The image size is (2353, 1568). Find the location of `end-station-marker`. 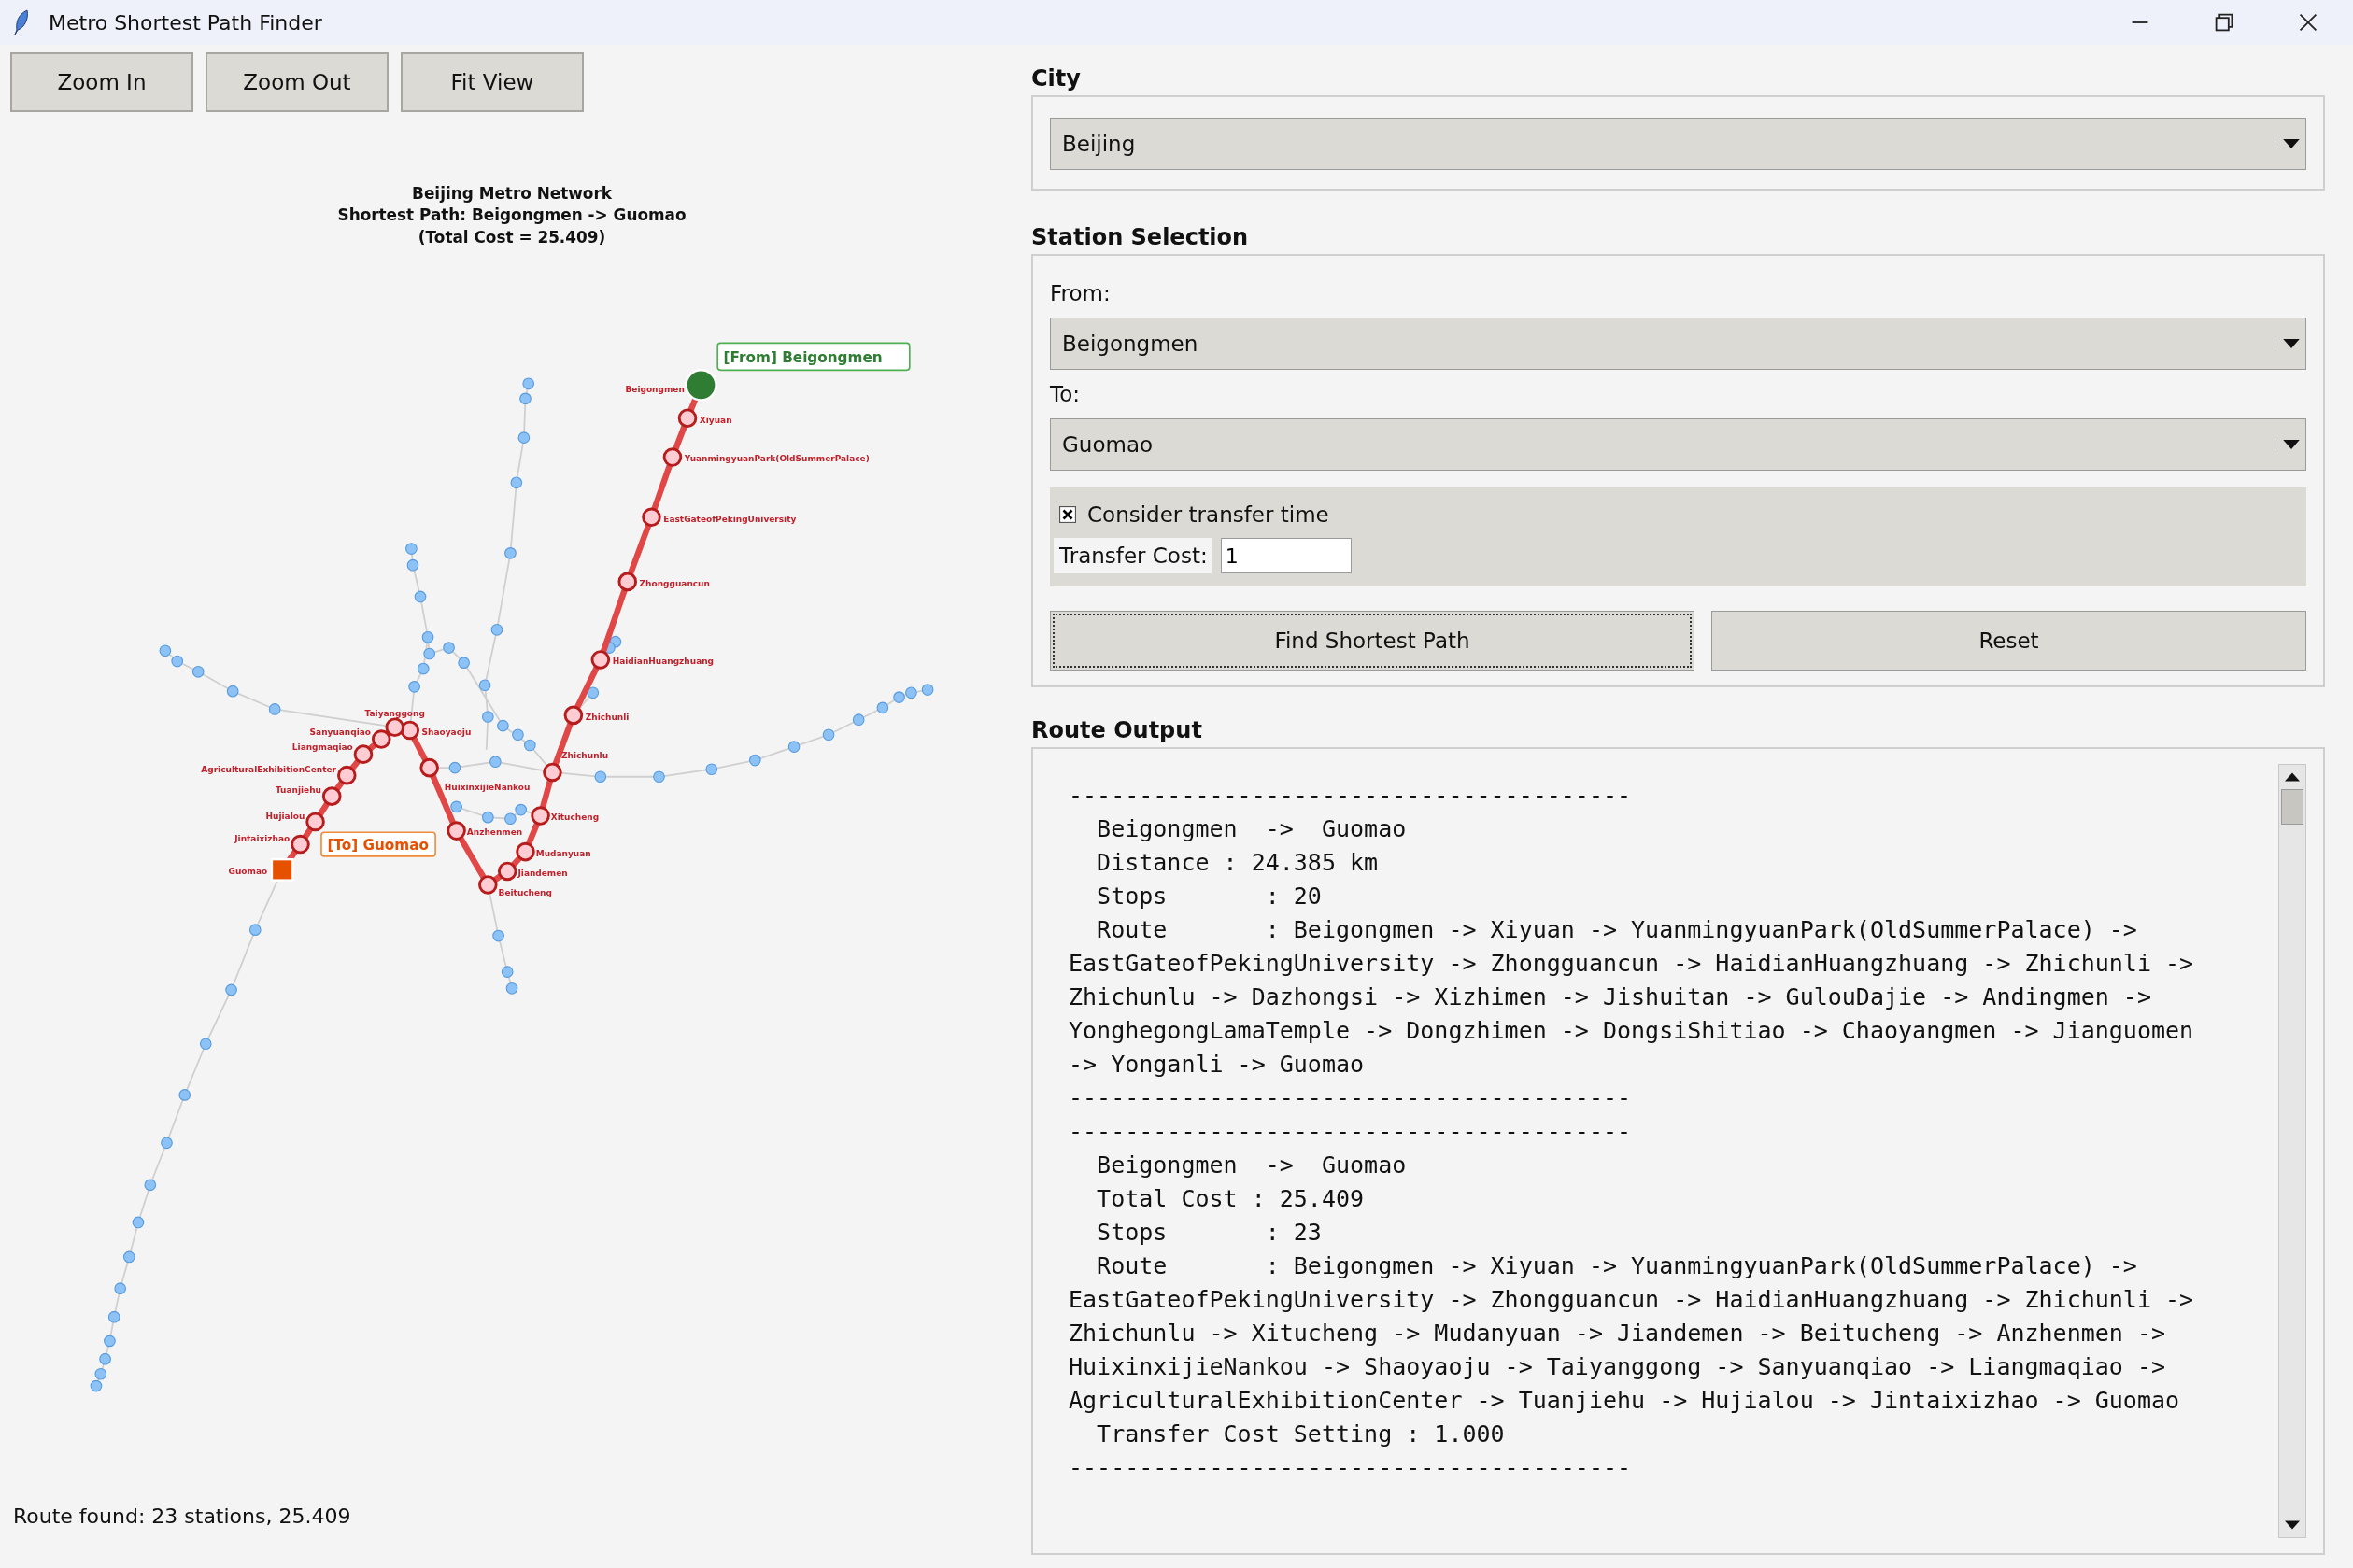

end-station-marker is located at coordinates (282, 869).